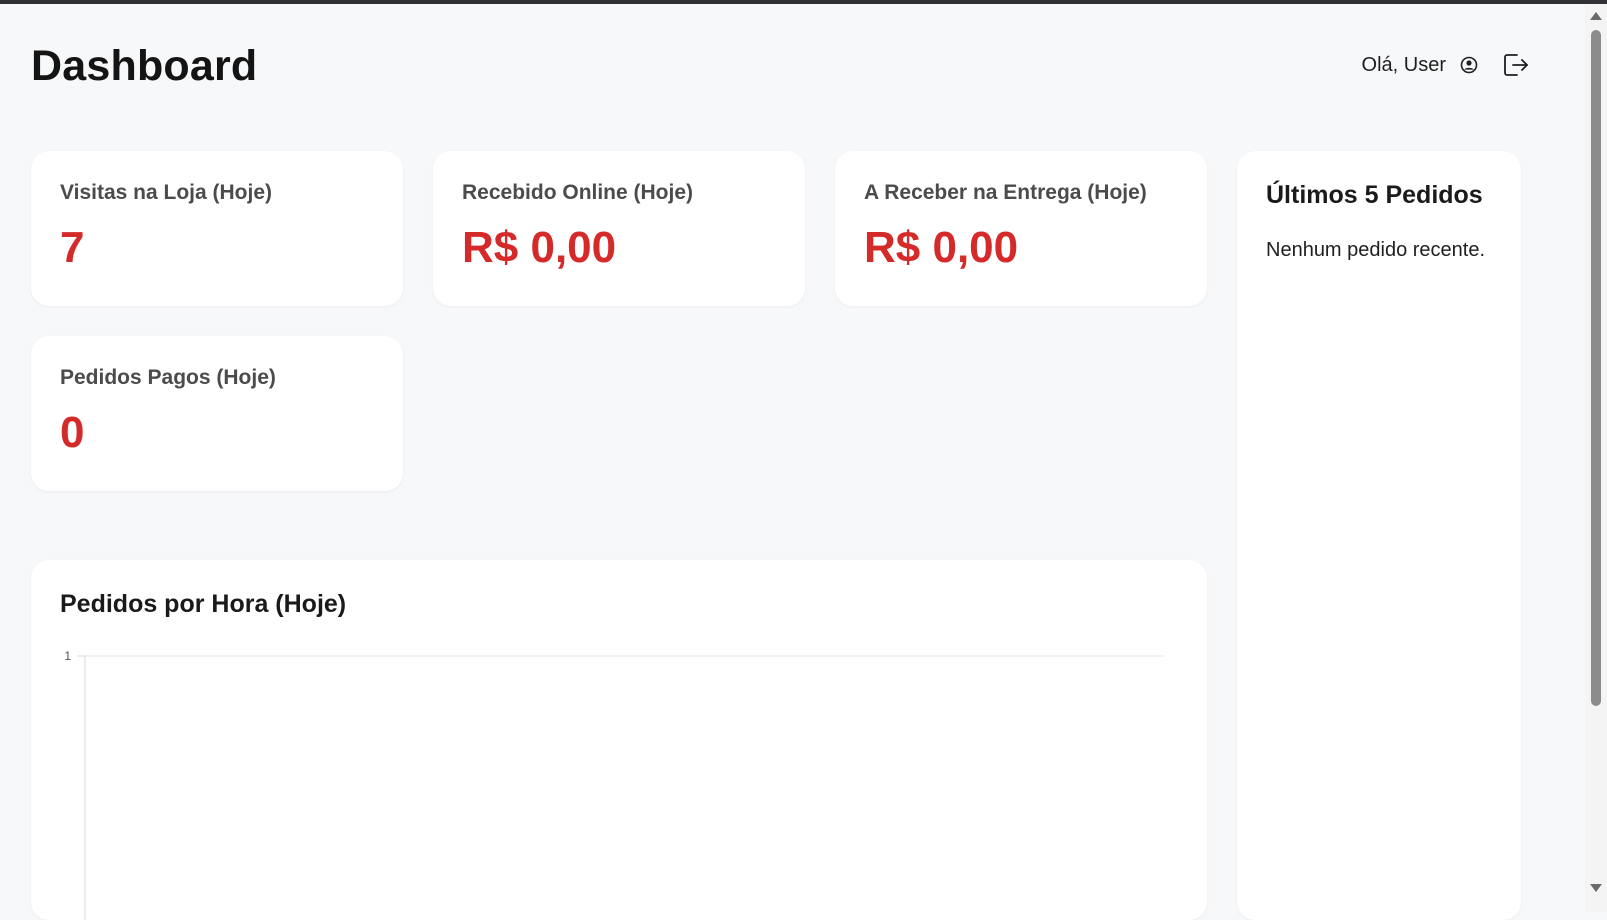 This screenshot has width=1607, height=920. I want to click on user-menu: Olá, User, so click(1446, 65).